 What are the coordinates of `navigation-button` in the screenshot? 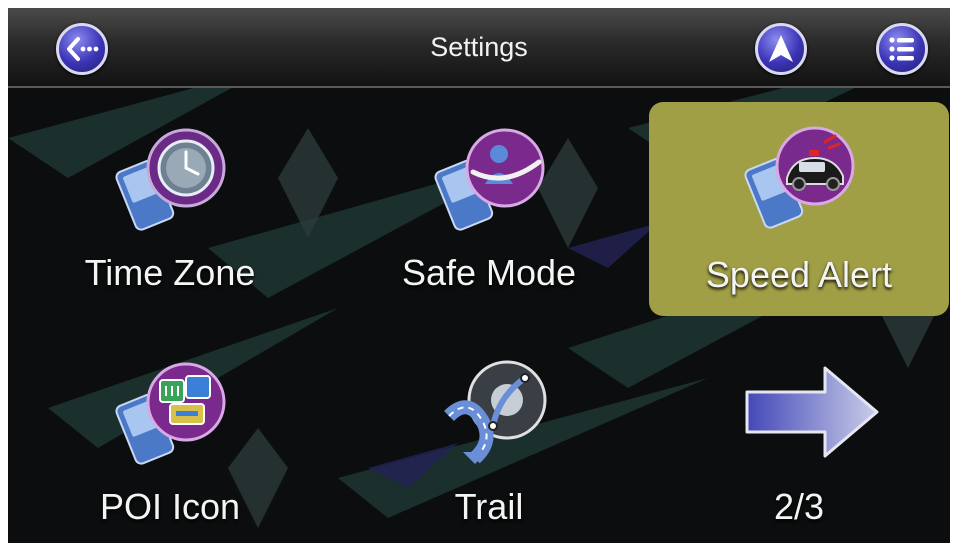 It's located at (781, 49).